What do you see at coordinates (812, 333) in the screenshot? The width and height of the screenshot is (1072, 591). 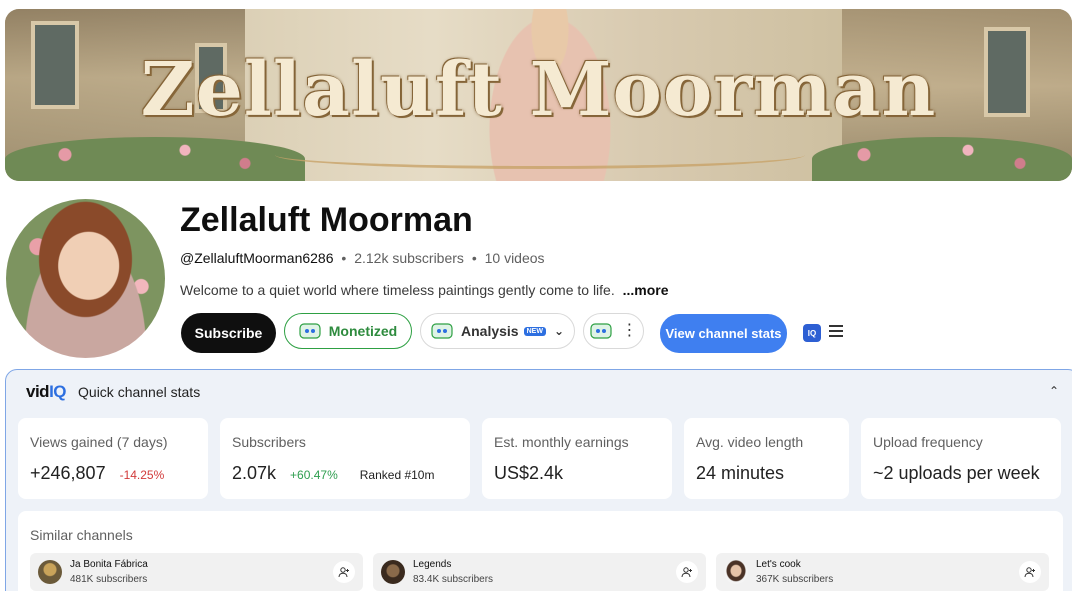 I see `vidiq-iq-icon: IQ` at bounding box center [812, 333].